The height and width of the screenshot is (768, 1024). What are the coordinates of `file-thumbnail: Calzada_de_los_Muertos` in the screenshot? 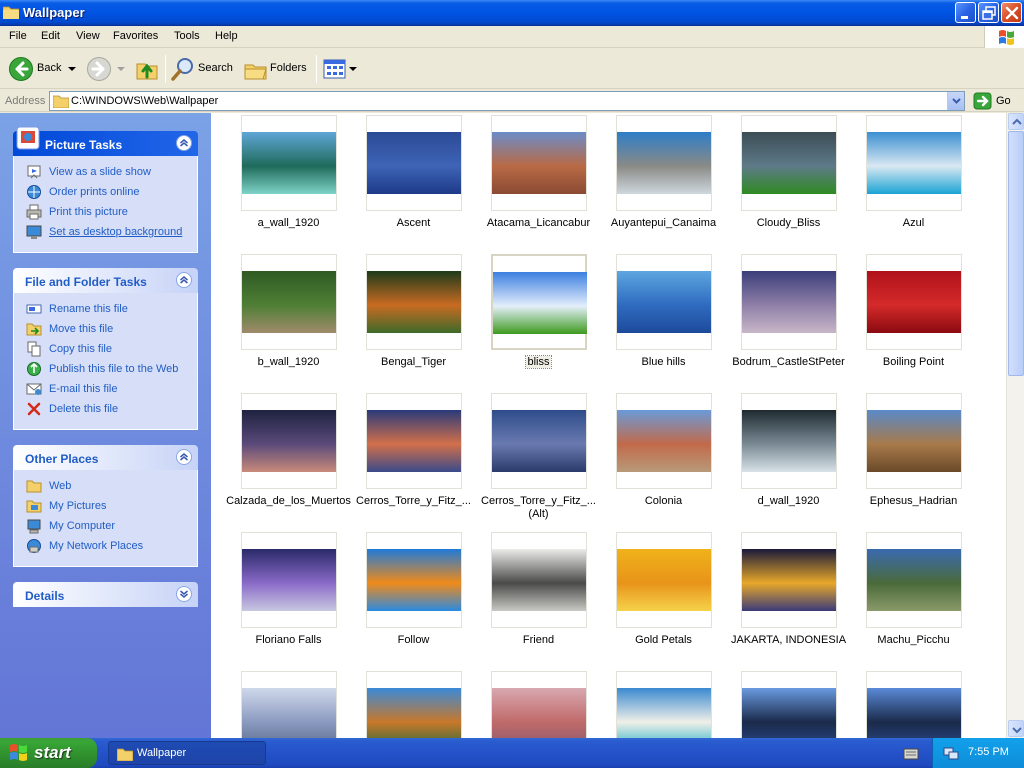 It's located at (288, 460).